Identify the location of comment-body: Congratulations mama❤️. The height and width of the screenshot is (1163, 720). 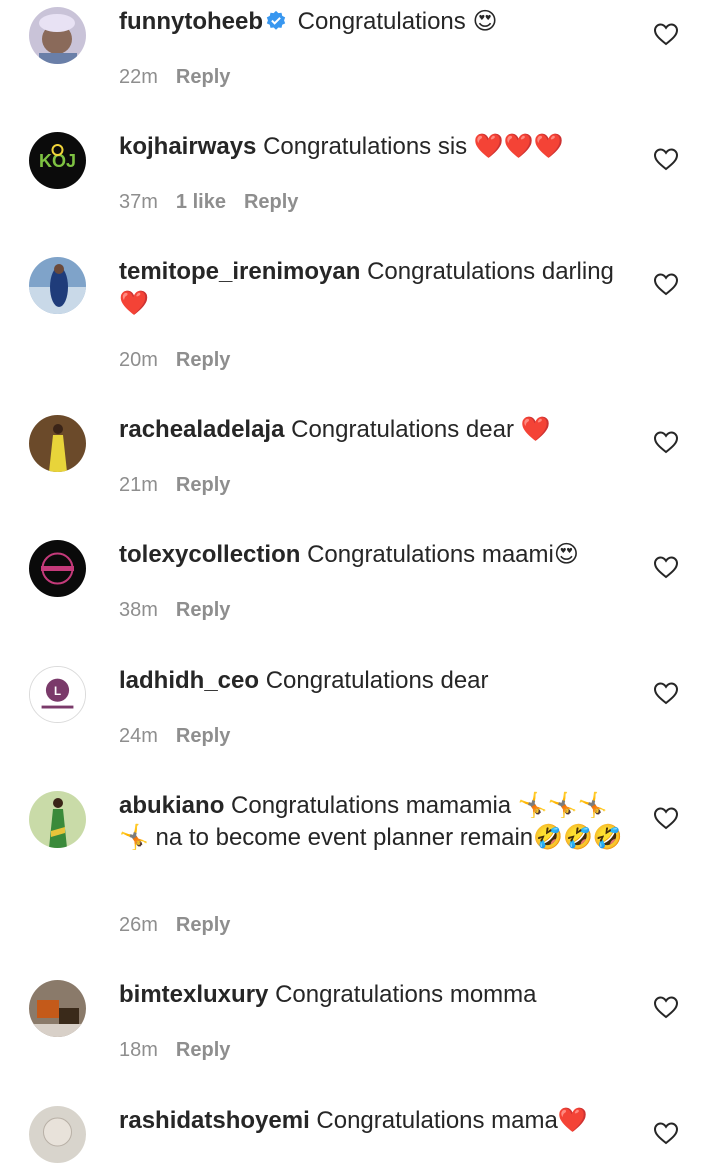
(452, 1120).